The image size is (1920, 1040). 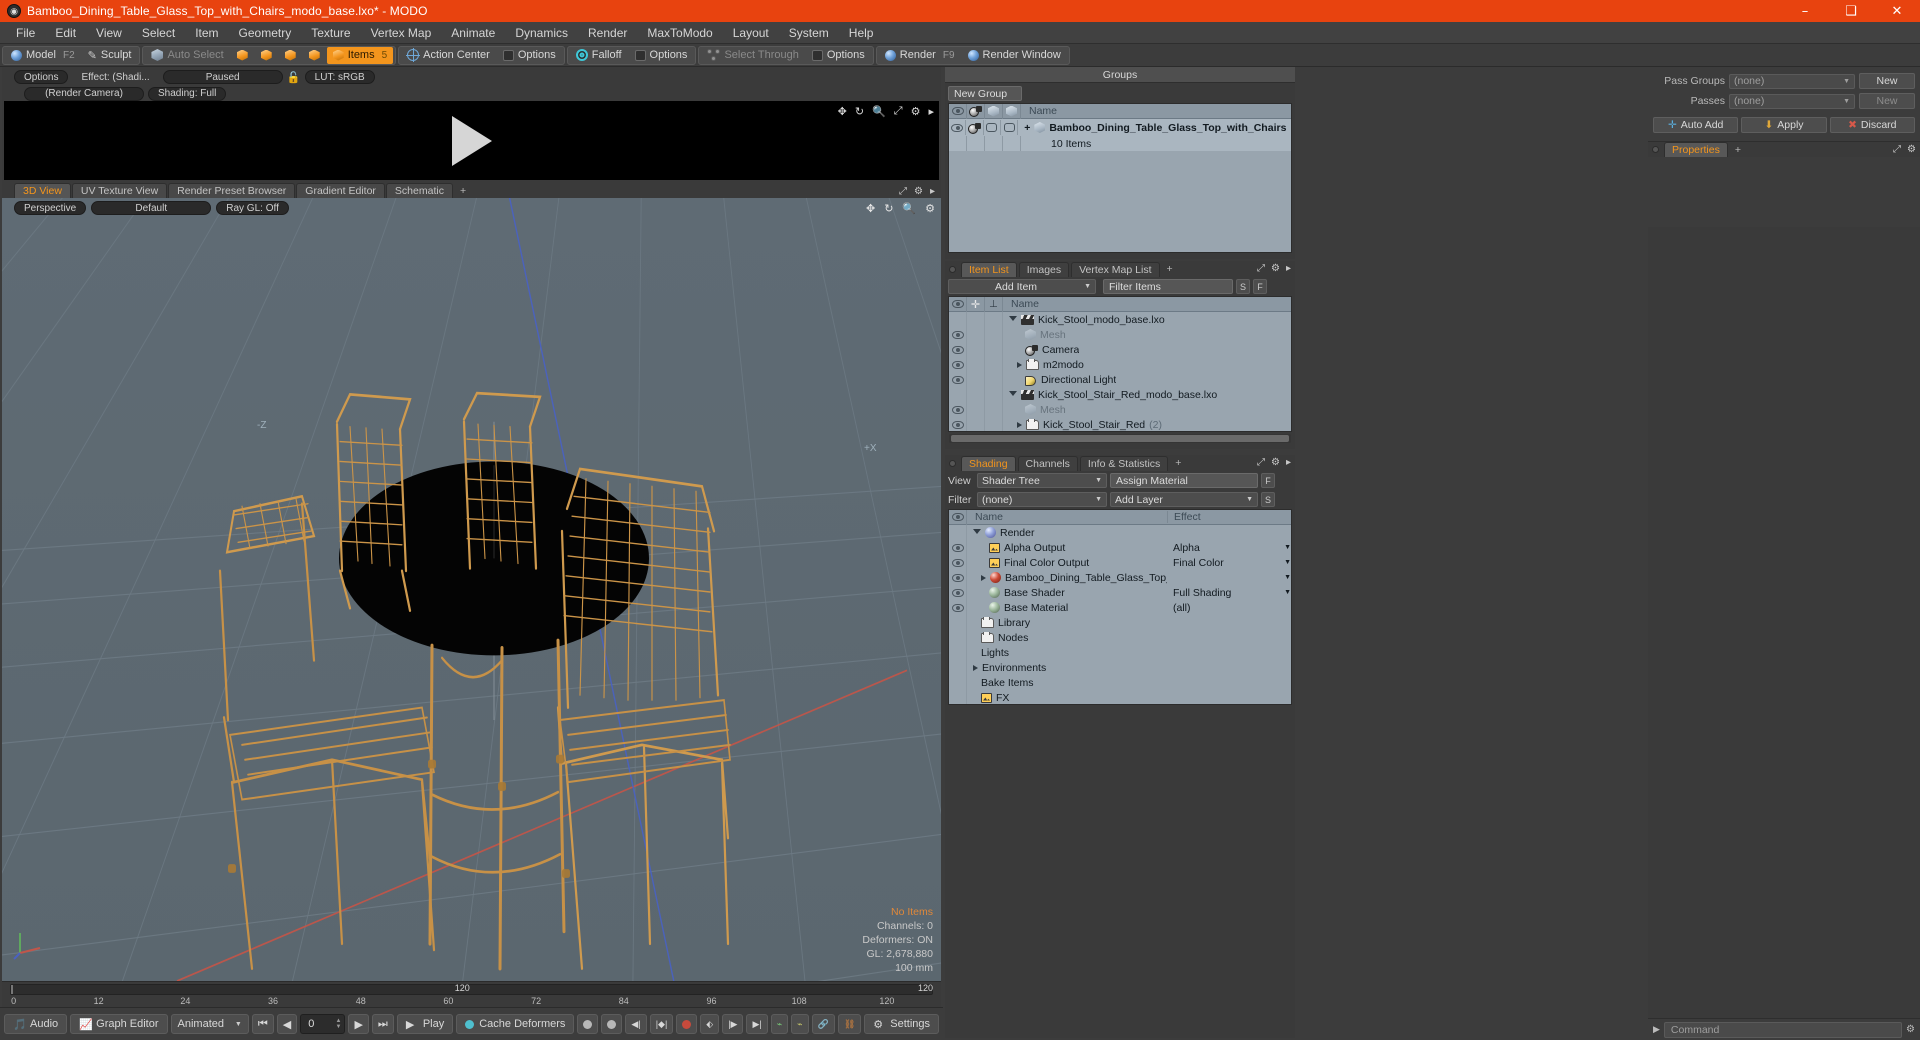 I want to click on menu-item: Item, so click(x=206, y=33).